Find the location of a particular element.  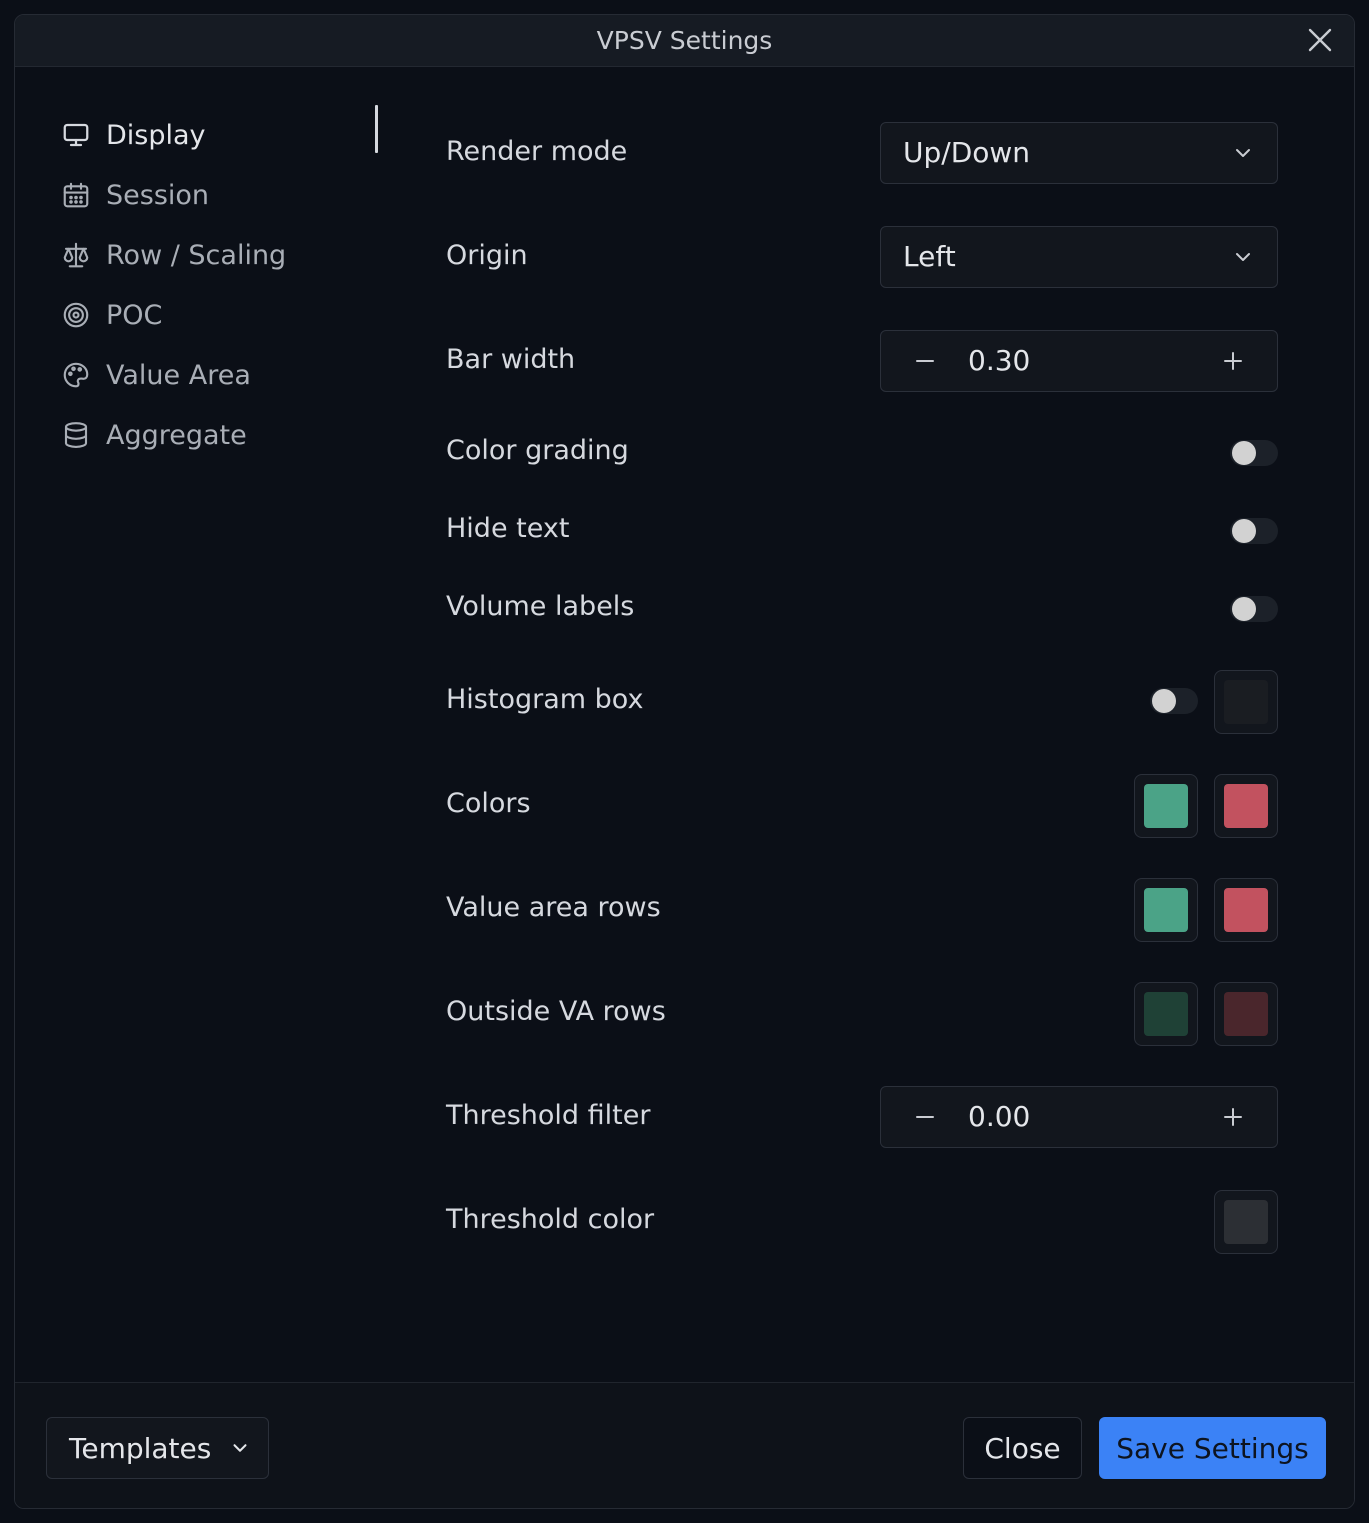

dialog-footer: Templates Close Save Settings is located at coordinates (684, 1445).